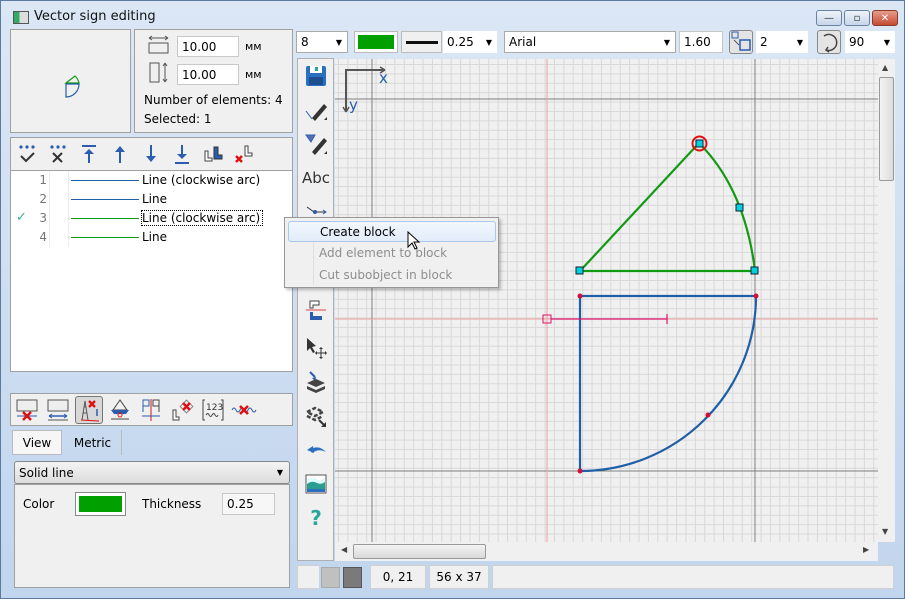 The height and width of the screenshot is (599, 905). Describe the element at coordinates (151, 199) in the screenshot. I see `list-item: 2 Line` at that location.